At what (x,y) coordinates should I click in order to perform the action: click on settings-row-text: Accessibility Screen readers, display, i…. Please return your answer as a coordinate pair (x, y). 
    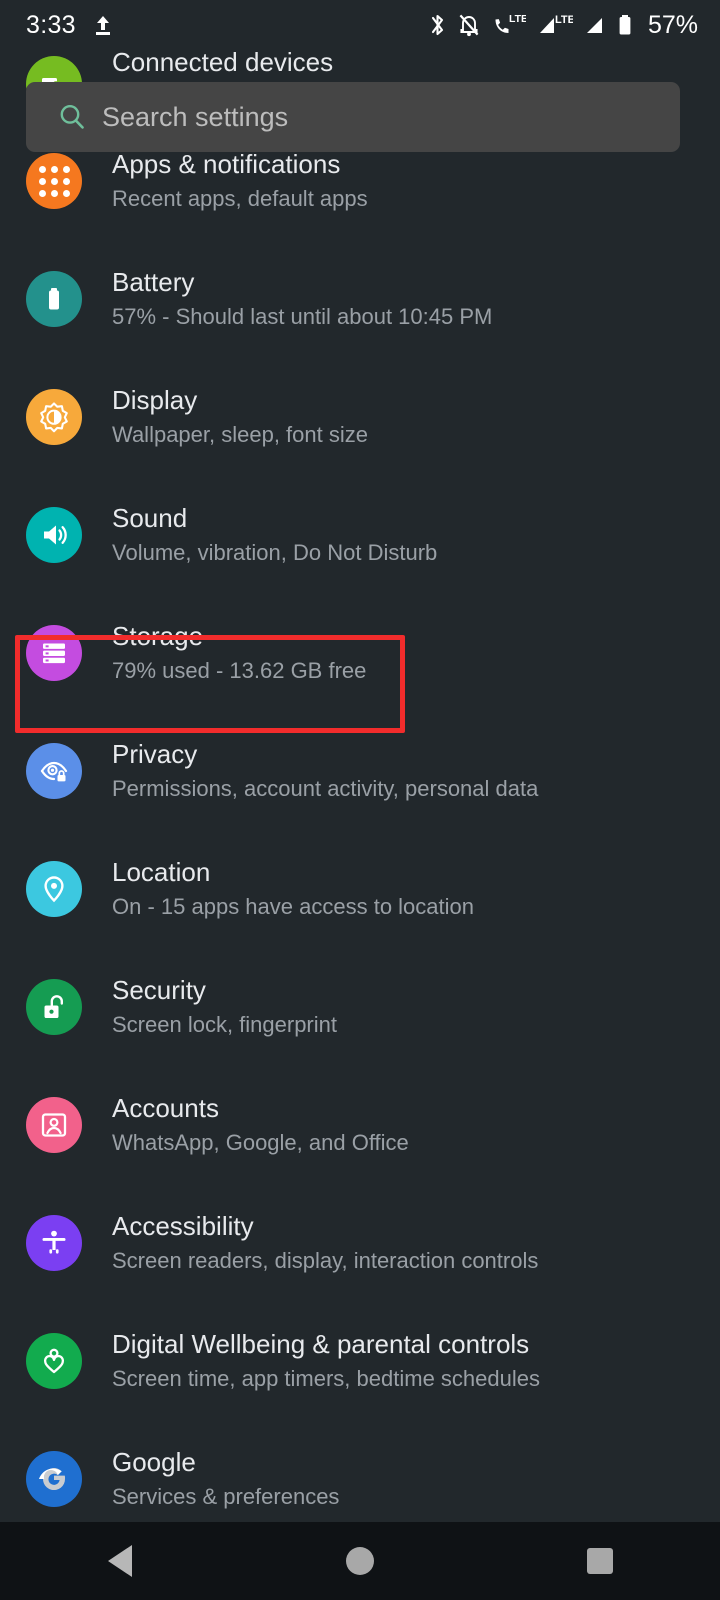
    Looking at the image, I should click on (325, 1242).